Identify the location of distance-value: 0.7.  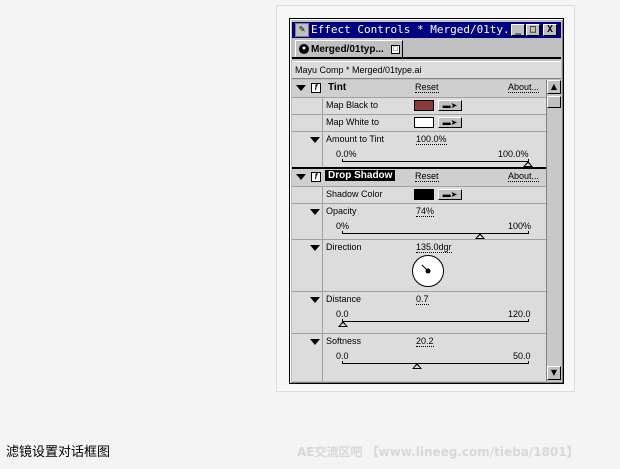
(422, 299).